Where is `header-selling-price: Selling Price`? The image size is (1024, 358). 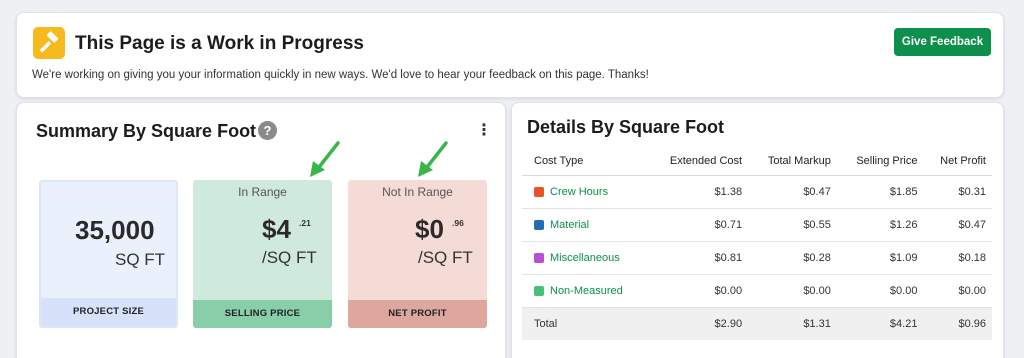 header-selling-price: Selling Price is located at coordinates (880, 161).